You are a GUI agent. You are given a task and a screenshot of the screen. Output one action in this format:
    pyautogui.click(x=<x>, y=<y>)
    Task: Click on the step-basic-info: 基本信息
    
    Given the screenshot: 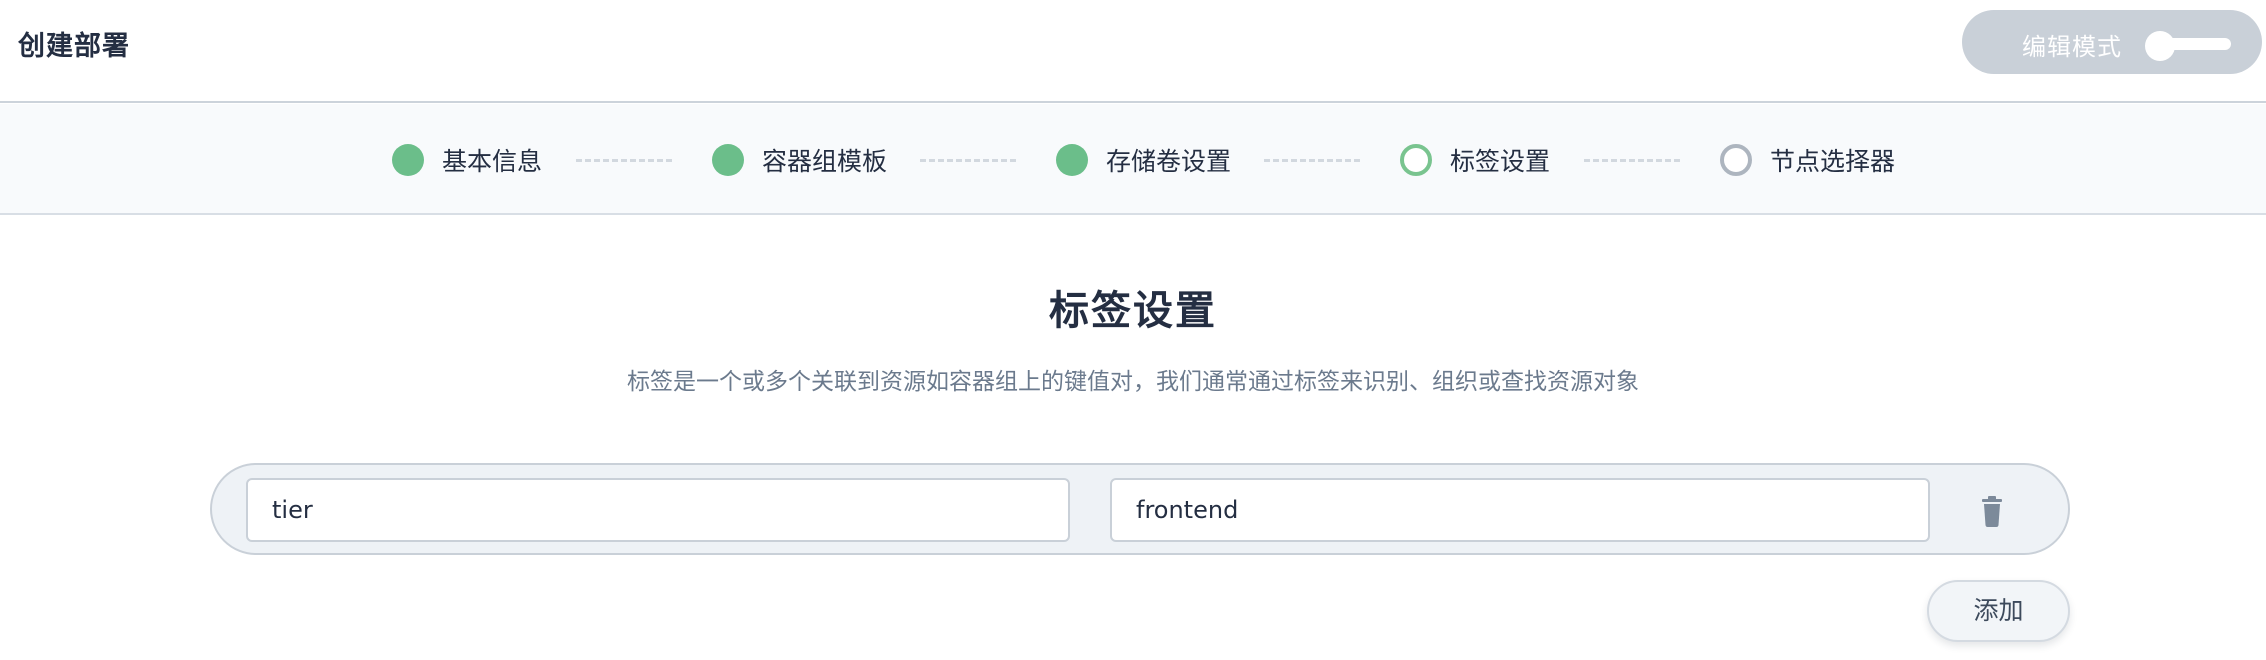 What is the action you would take?
    pyautogui.click(x=467, y=160)
    